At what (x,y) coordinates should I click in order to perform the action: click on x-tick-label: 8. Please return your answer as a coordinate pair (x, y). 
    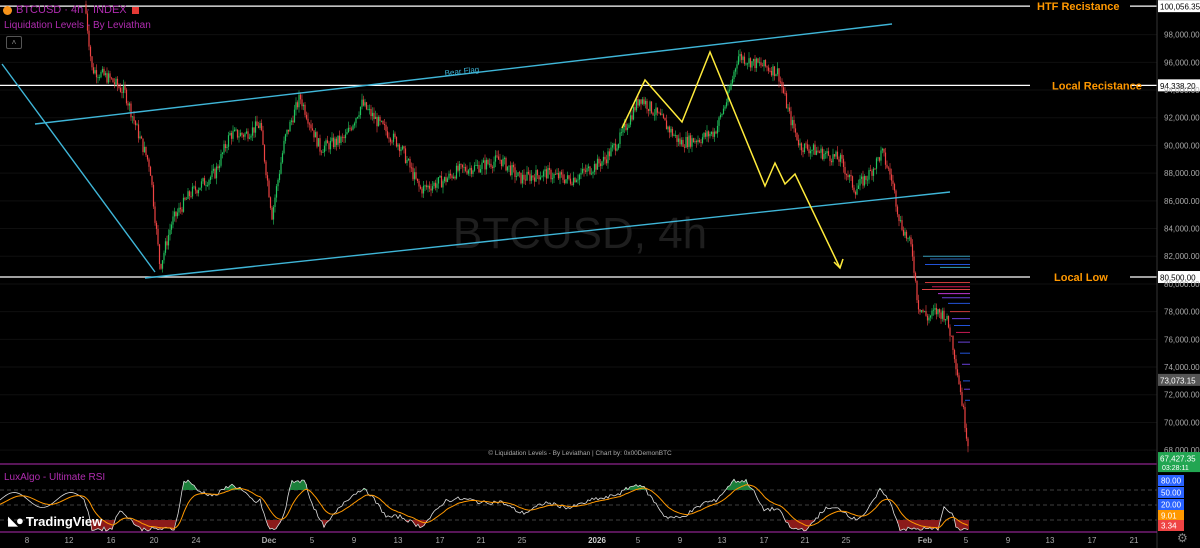
    Looking at the image, I should click on (27, 540).